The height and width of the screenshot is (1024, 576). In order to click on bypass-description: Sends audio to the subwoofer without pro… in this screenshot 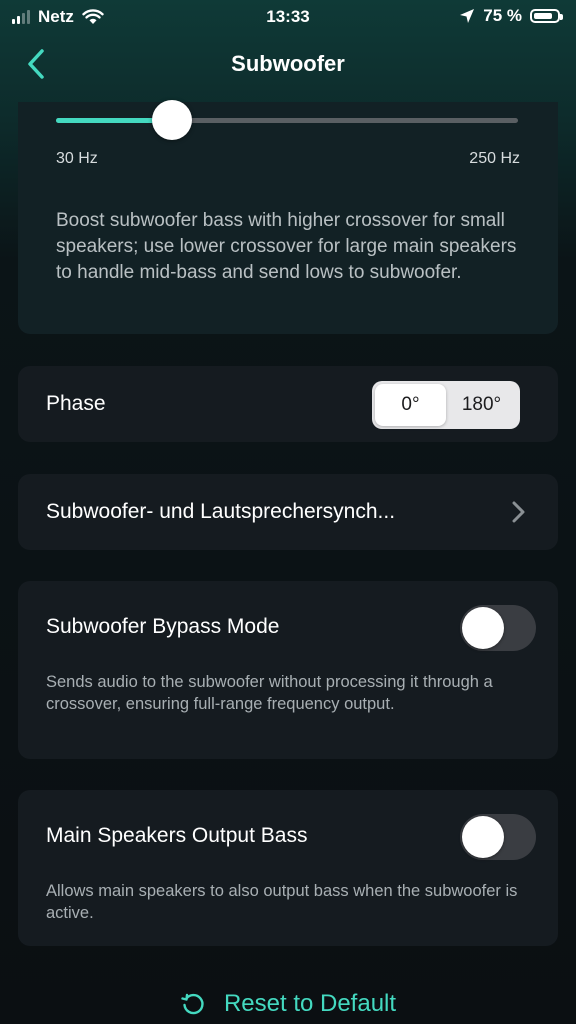, I will do `click(269, 693)`.